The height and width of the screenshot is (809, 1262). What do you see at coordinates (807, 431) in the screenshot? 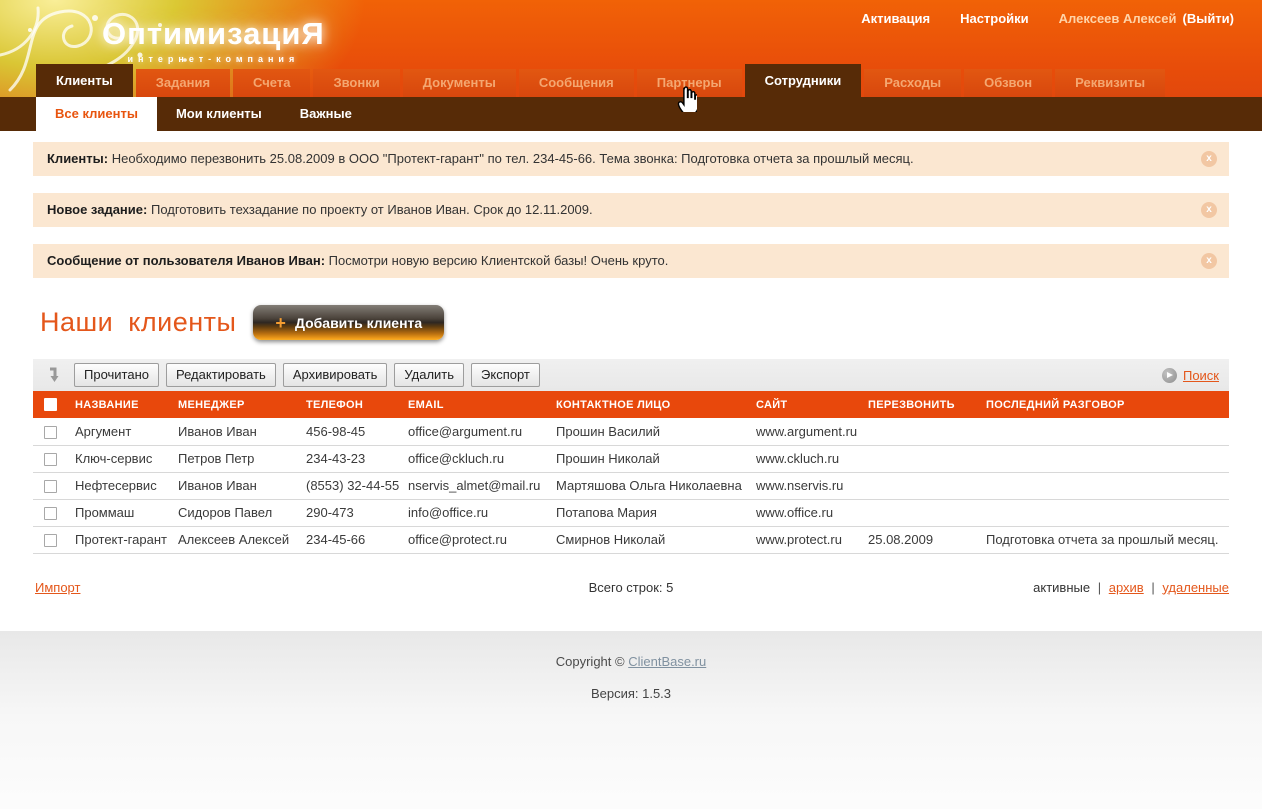
I see `cell-site: www.argument.ru` at bounding box center [807, 431].